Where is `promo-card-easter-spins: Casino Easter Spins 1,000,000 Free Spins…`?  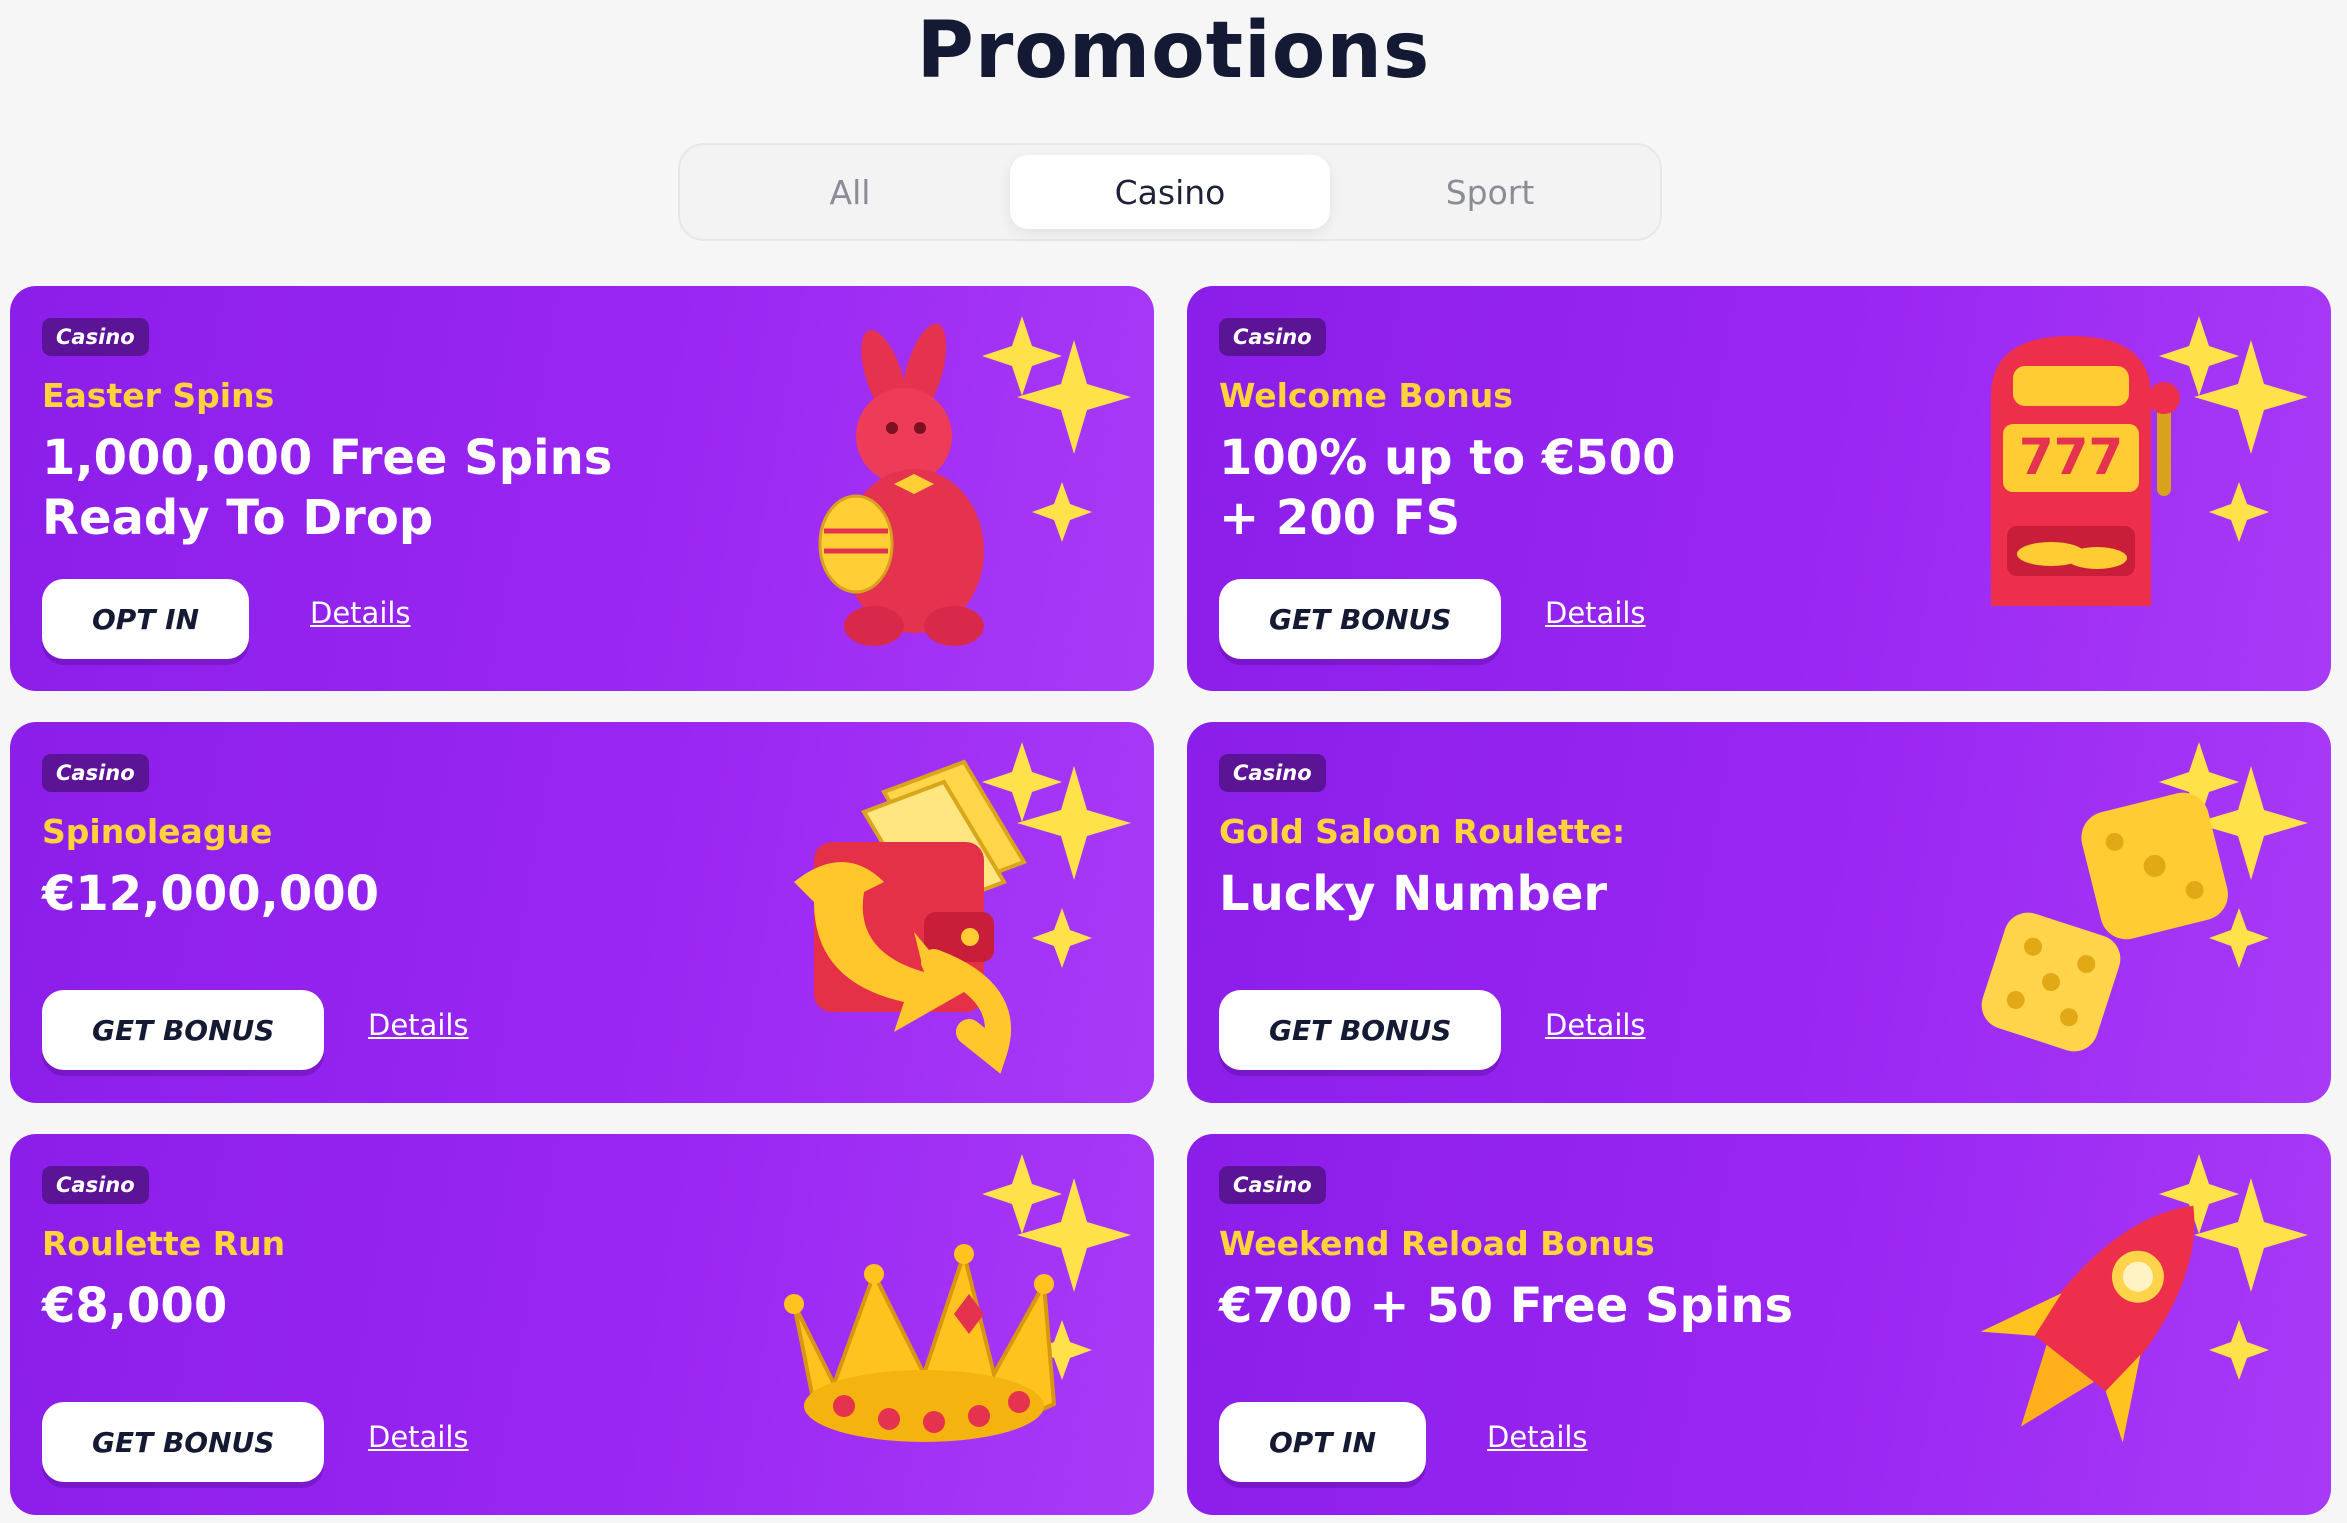 promo-card-easter-spins: Casino Easter Spins 1,000,000 Free Spins… is located at coordinates (582, 488).